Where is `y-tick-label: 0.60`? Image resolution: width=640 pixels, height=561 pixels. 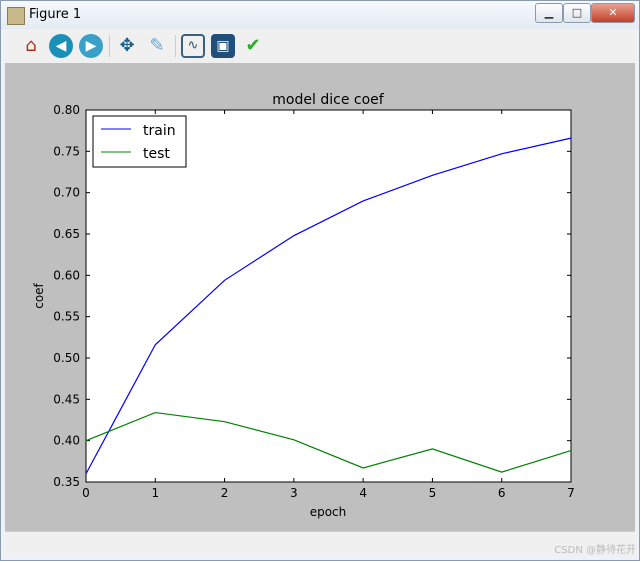 y-tick-label: 0.60 is located at coordinates (66, 275).